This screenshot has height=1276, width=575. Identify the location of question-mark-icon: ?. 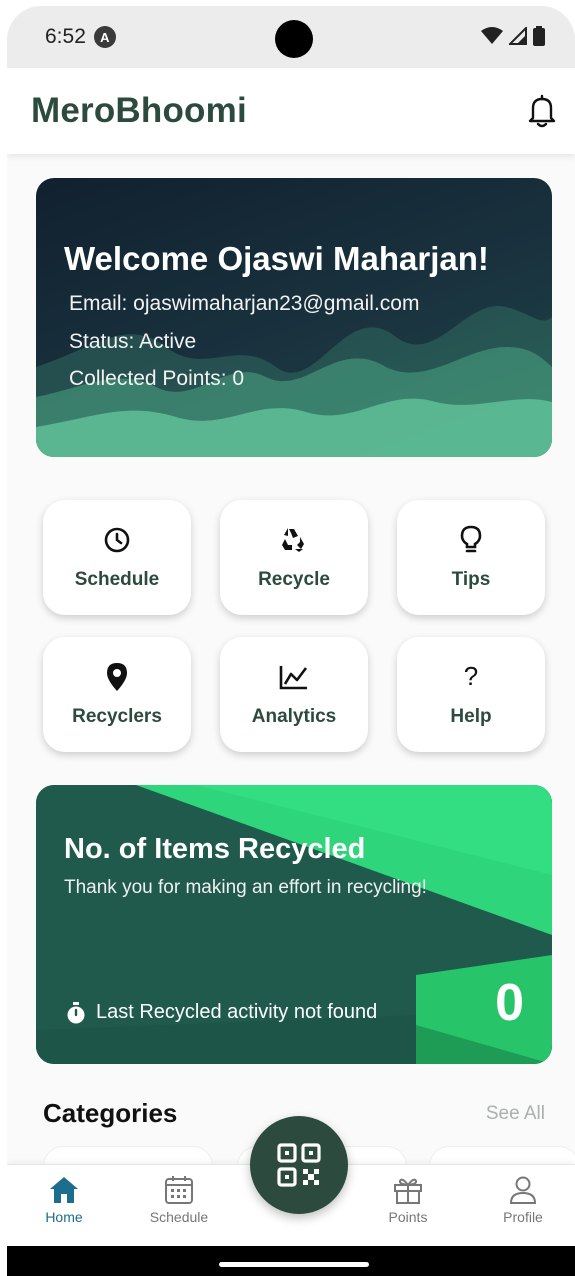
(471, 676).